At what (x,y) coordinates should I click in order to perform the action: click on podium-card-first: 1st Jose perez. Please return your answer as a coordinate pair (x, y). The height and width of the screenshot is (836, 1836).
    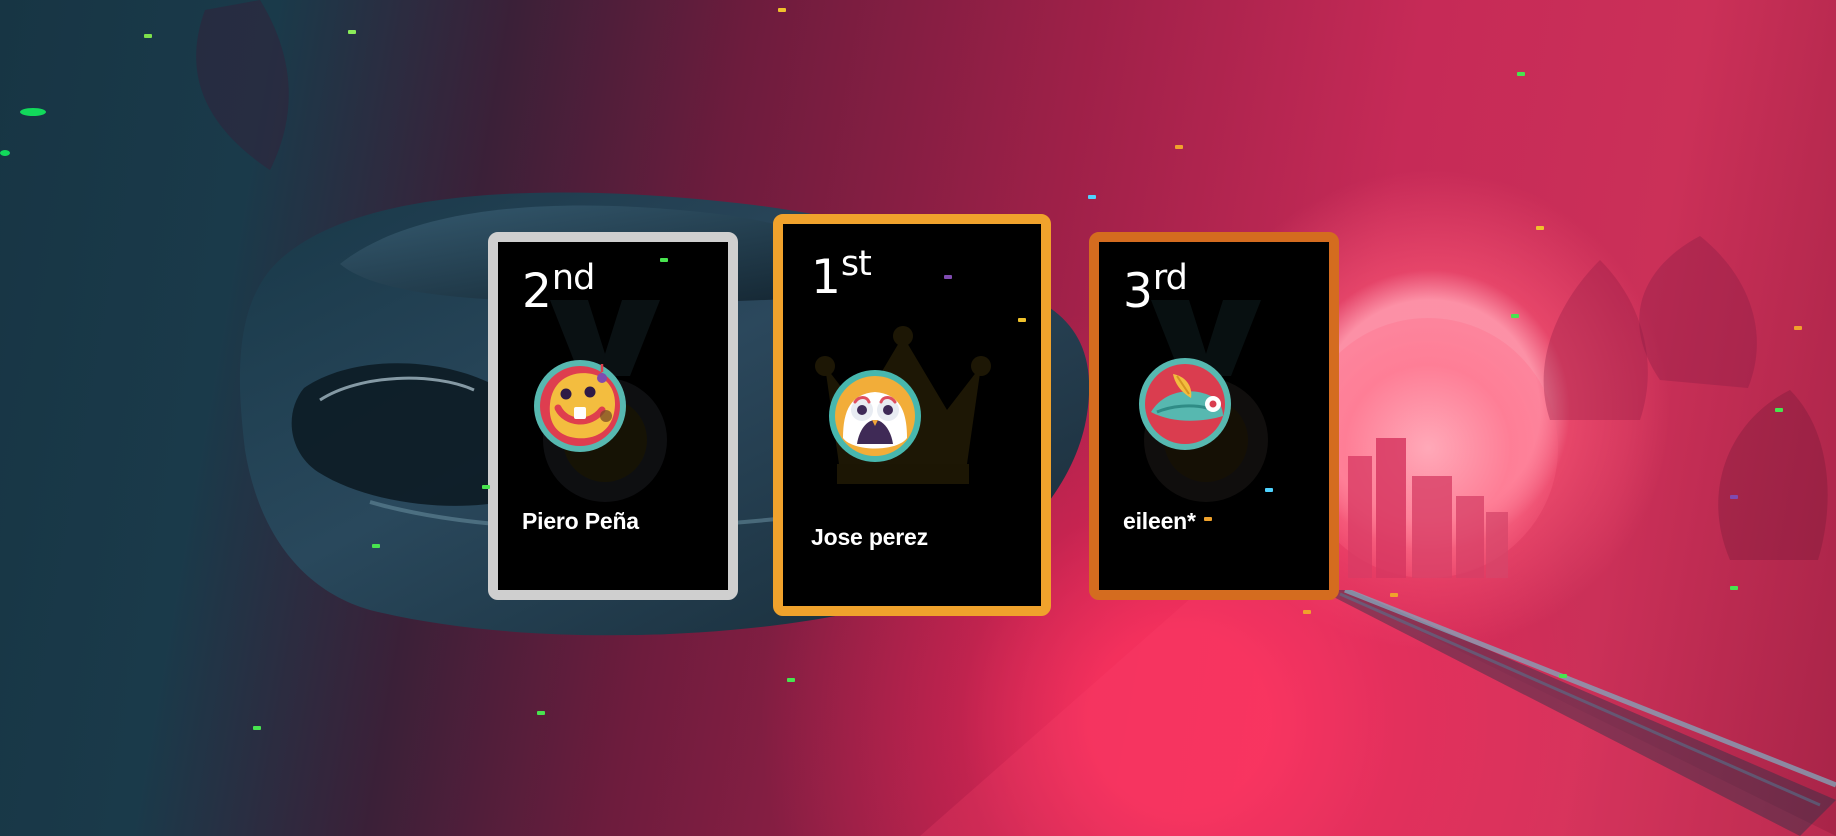
    Looking at the image, I should click on (912, 415).